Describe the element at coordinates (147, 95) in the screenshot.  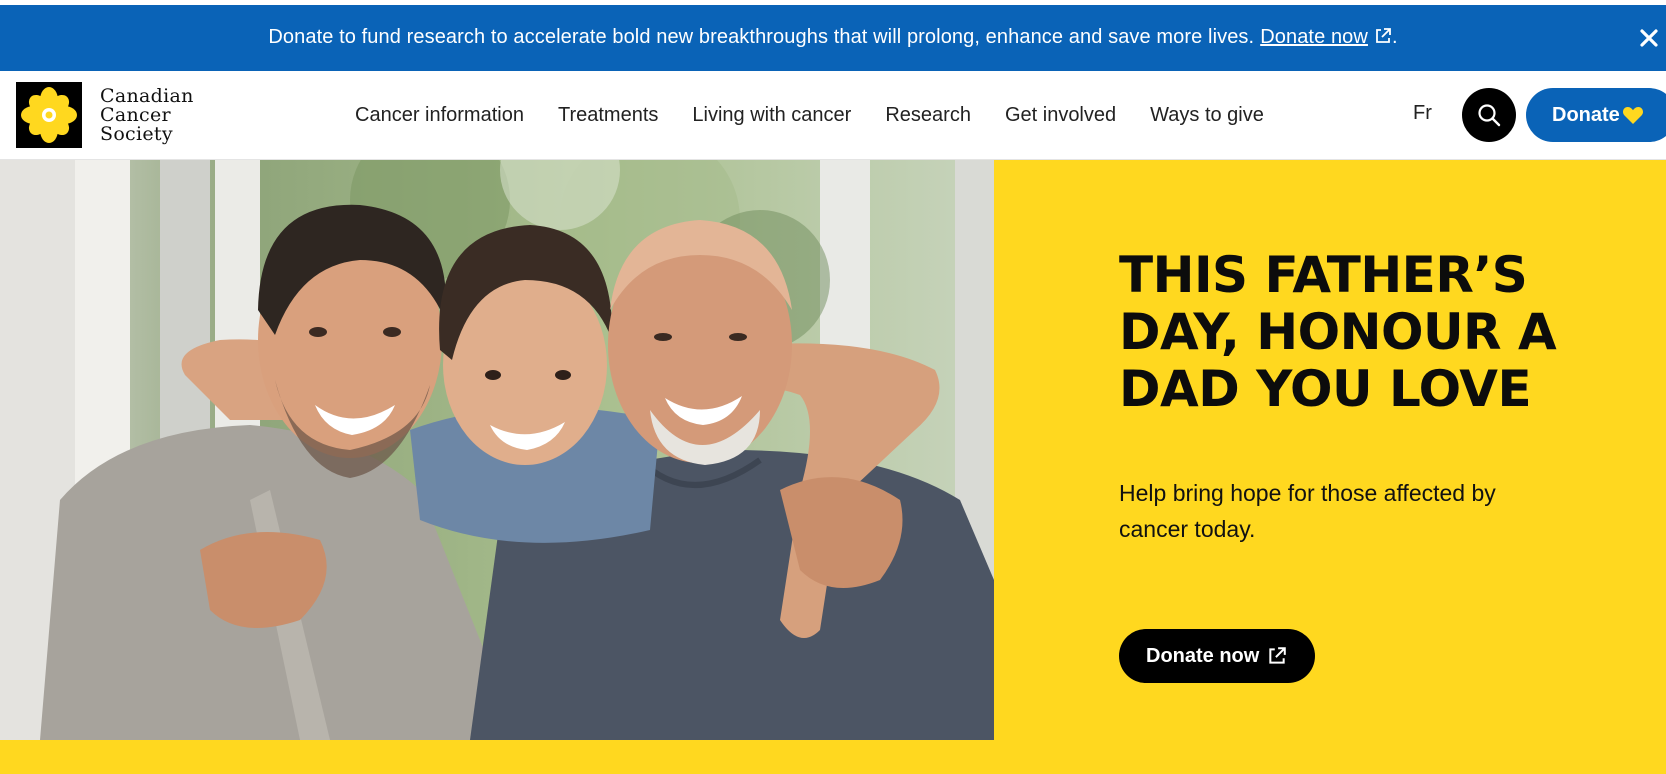
I see `logo-line-1: Canadian` at that location.